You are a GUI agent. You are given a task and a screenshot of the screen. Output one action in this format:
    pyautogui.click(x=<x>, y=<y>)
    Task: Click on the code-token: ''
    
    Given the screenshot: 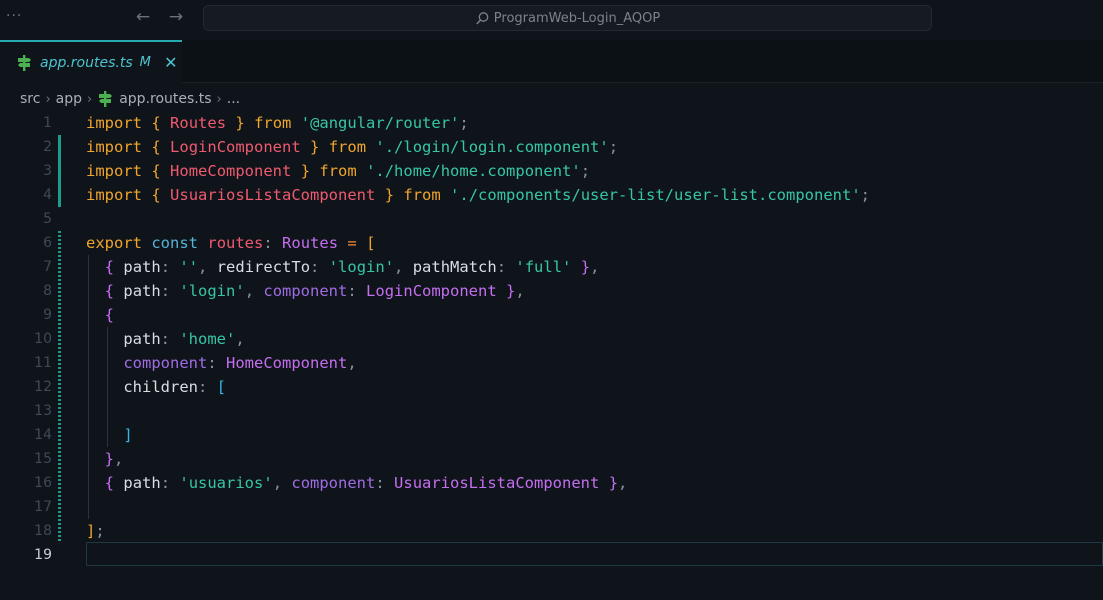 What is the action you would take?
    pyautogui.click(x=189, y=267)
    